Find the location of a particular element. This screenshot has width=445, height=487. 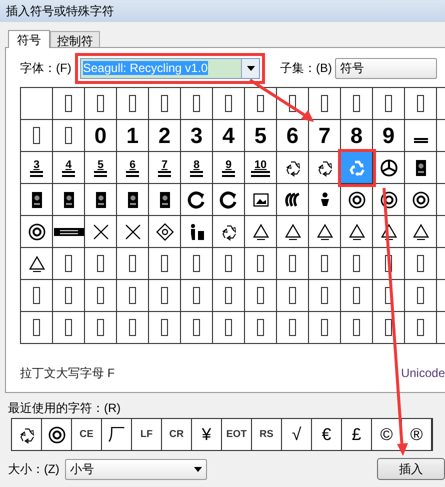

glyph-cell: 7 is located at coordinates (325, 136).